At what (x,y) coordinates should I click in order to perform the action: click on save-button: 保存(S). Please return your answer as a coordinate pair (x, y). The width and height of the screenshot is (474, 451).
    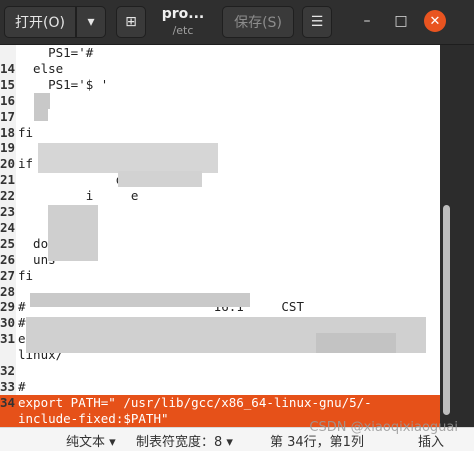
    Looking at the image, I should click on (258, 22).